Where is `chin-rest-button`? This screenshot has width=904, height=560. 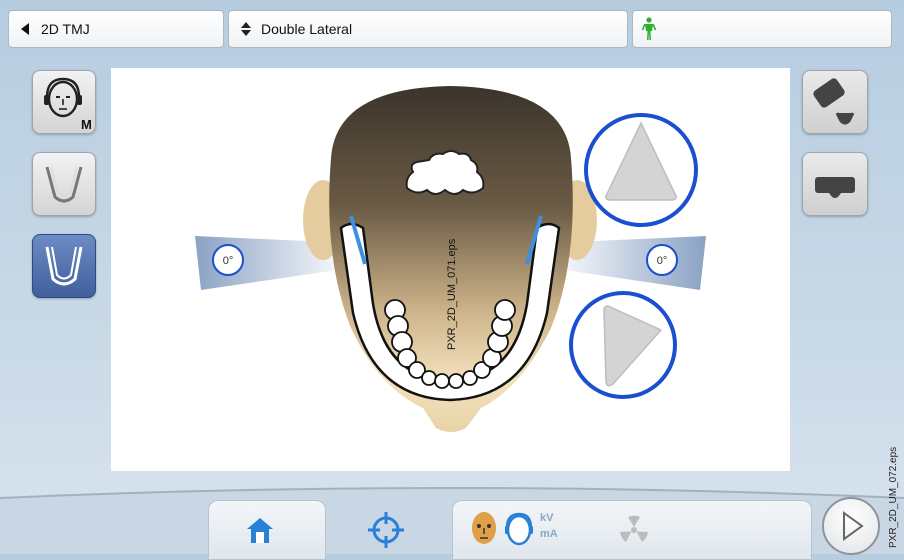 chin-rest-button is located at coordinates (835, 184).